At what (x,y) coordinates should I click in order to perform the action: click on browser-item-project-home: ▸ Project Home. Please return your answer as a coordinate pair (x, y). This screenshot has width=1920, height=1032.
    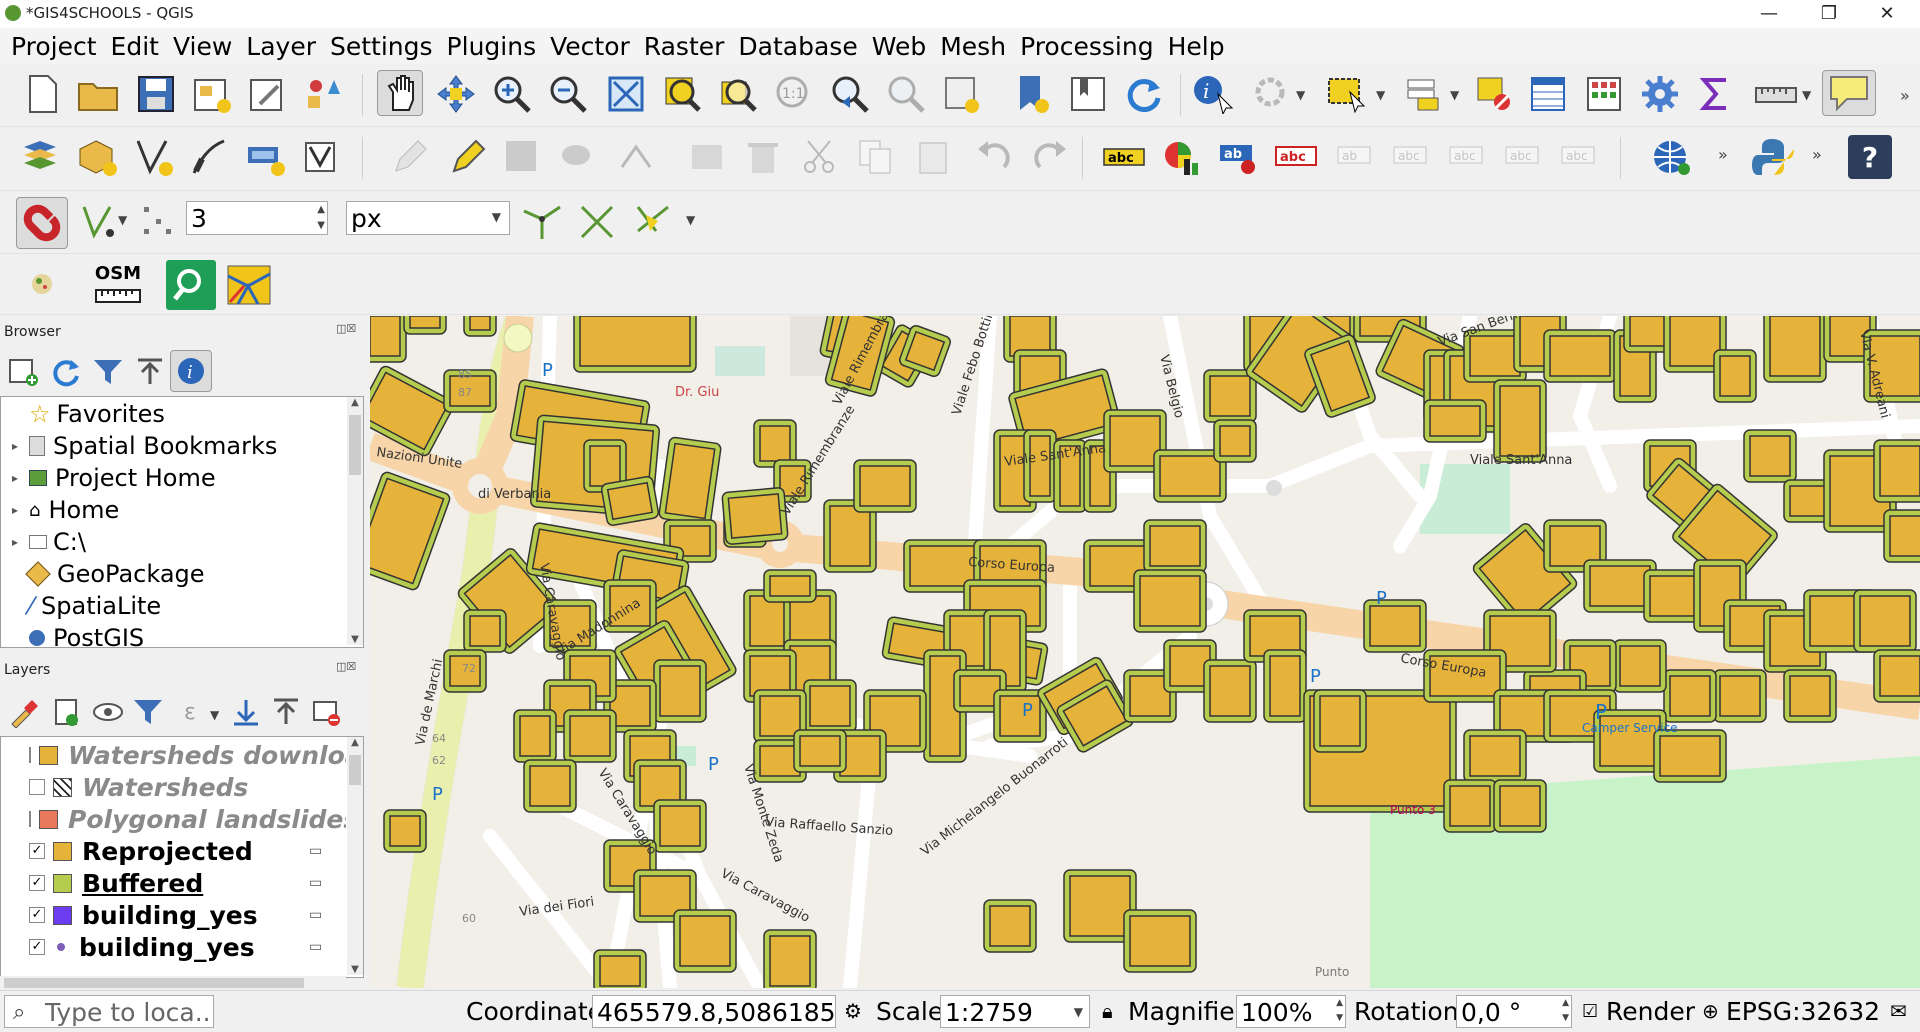
    Looking at the image, I should click on (108, 478).